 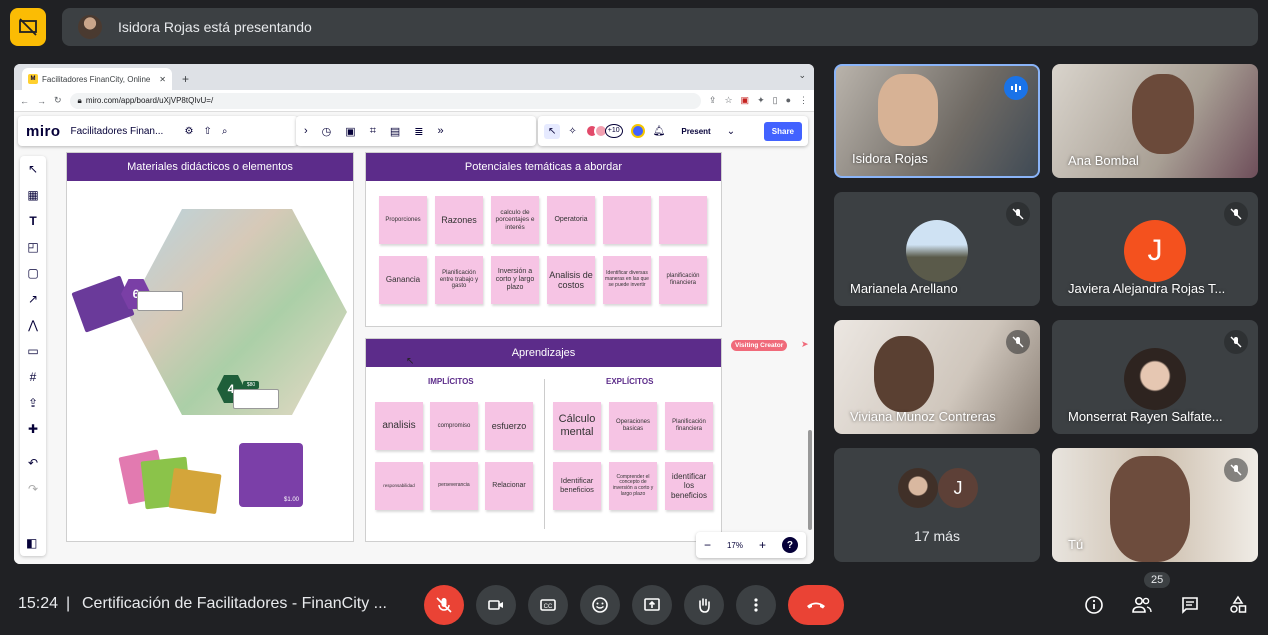 What do you see at coordinates (58, 100) in the screenshot?
I see `reload-icon: ↻` at bounding box center [58, 100].